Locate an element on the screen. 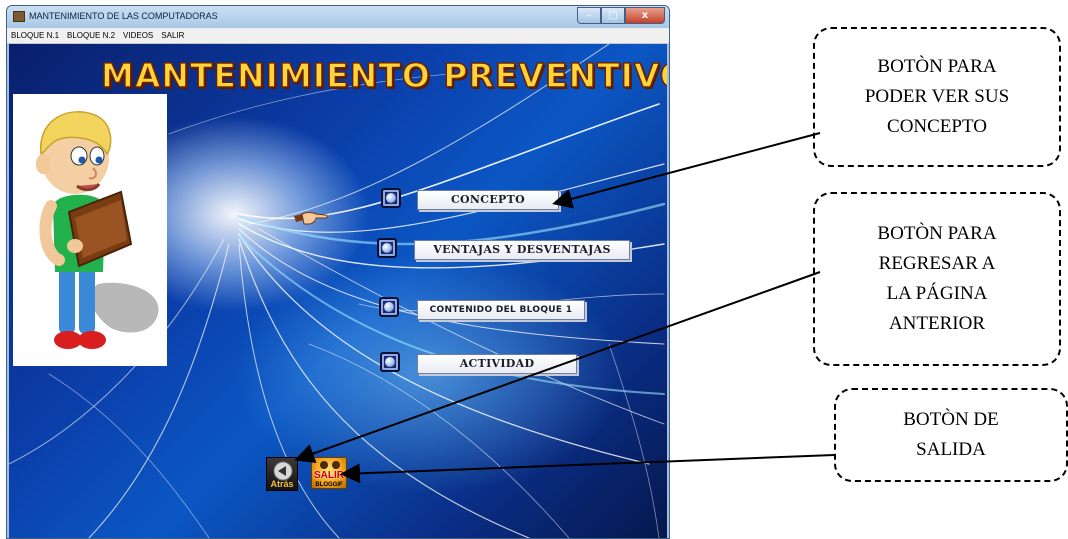  callout-concepto: BOTÒN PARA PODER VER SUS CONCEPTO is located at coordinates (937, 97).